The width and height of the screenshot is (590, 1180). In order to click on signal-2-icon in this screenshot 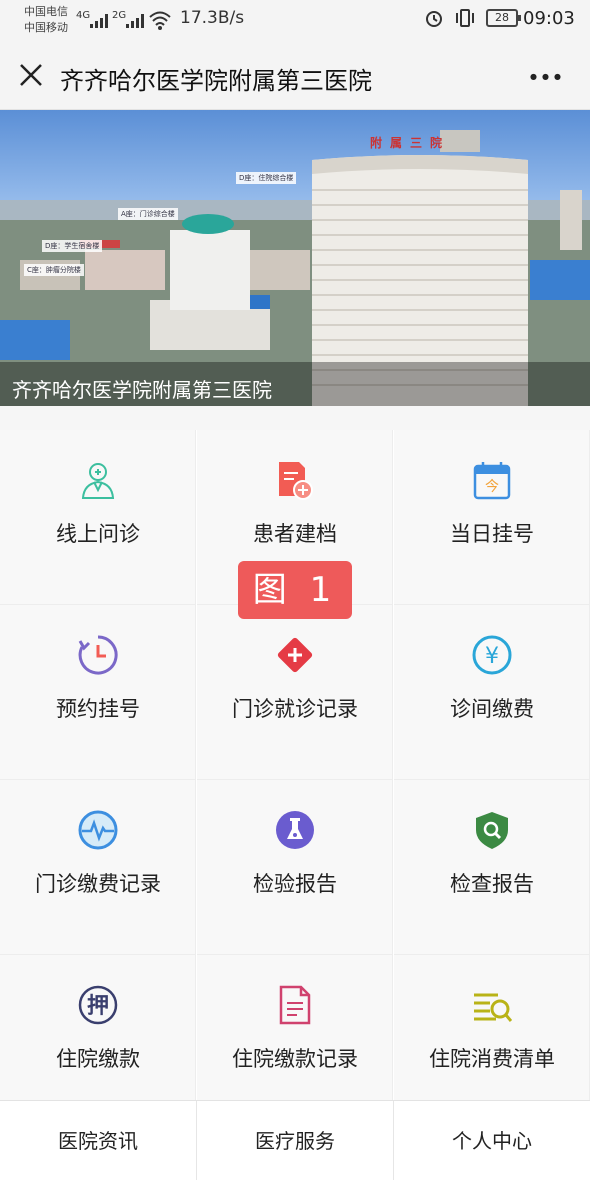, I will do `click(135, 20)`.